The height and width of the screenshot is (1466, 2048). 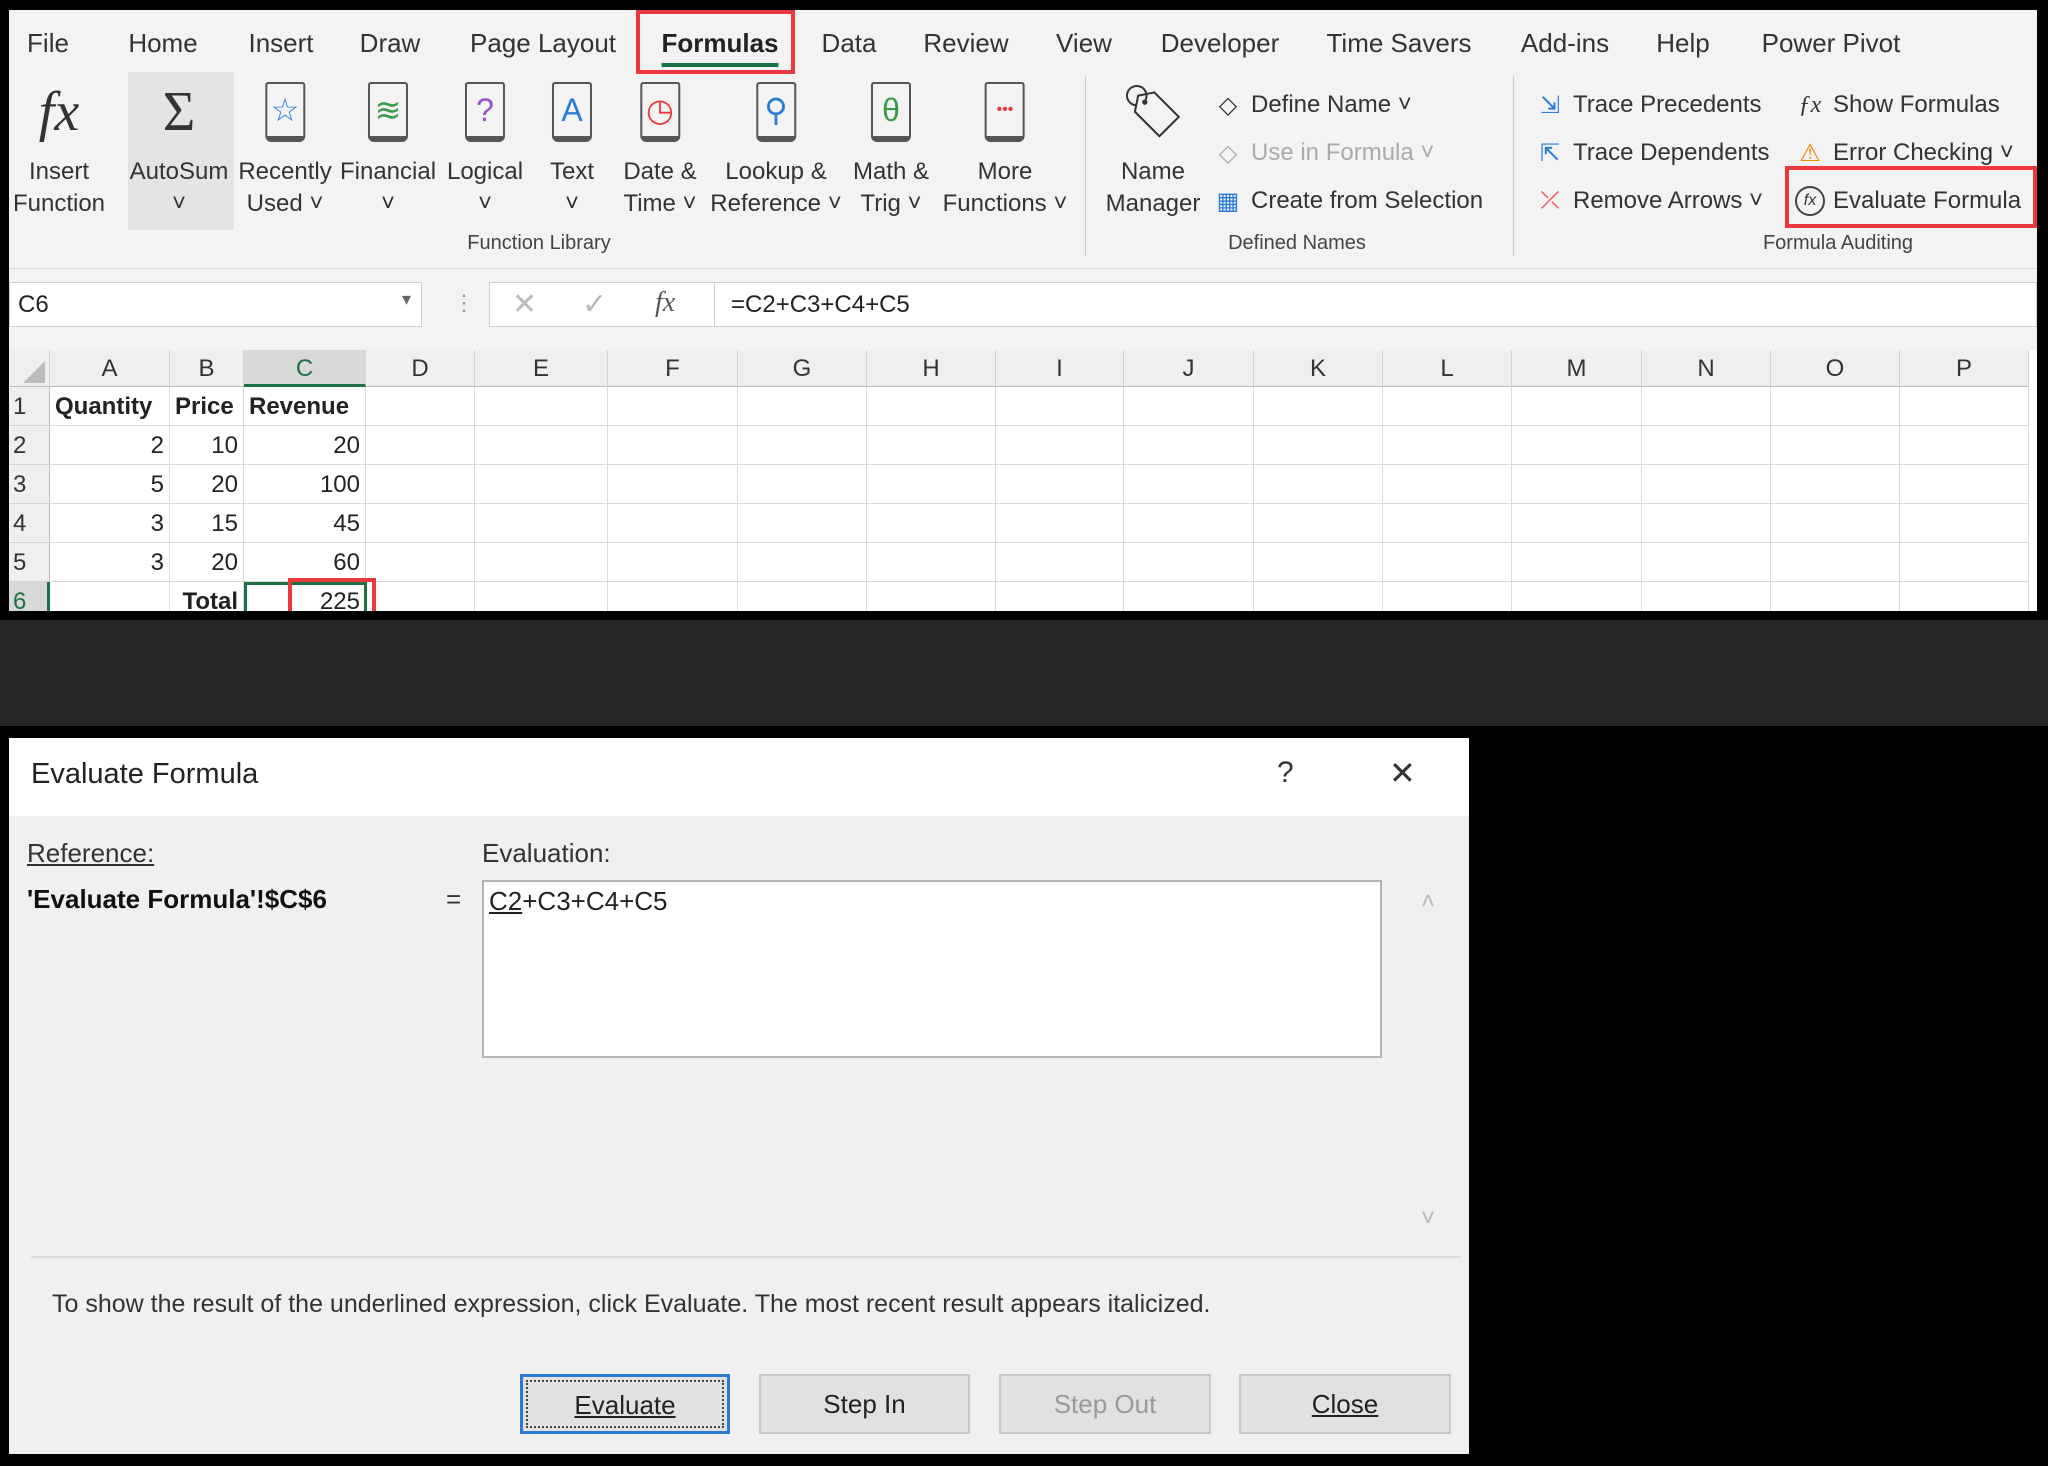 I want to click on cell-d1, so click(x=420, y=406).